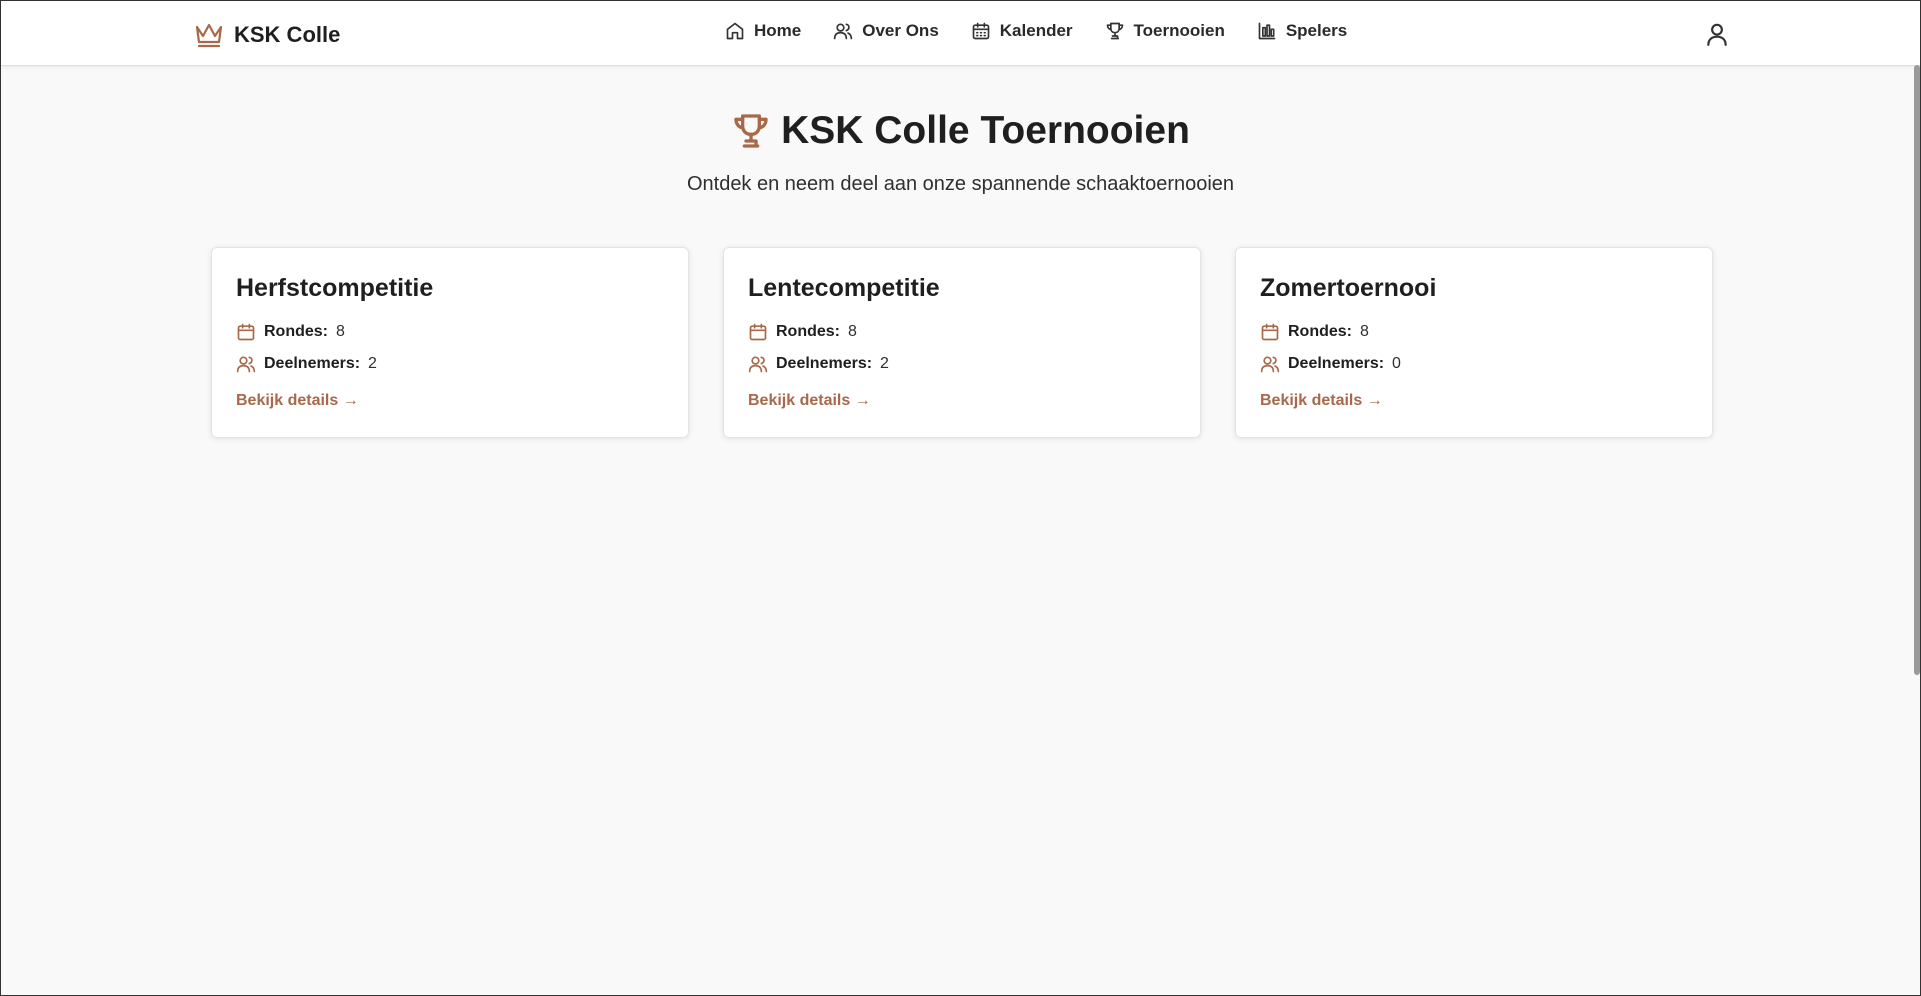 This screenshot has height=996, width=1921. I want to click on nav-link-kalender: Kalender, so click(1022, 31).